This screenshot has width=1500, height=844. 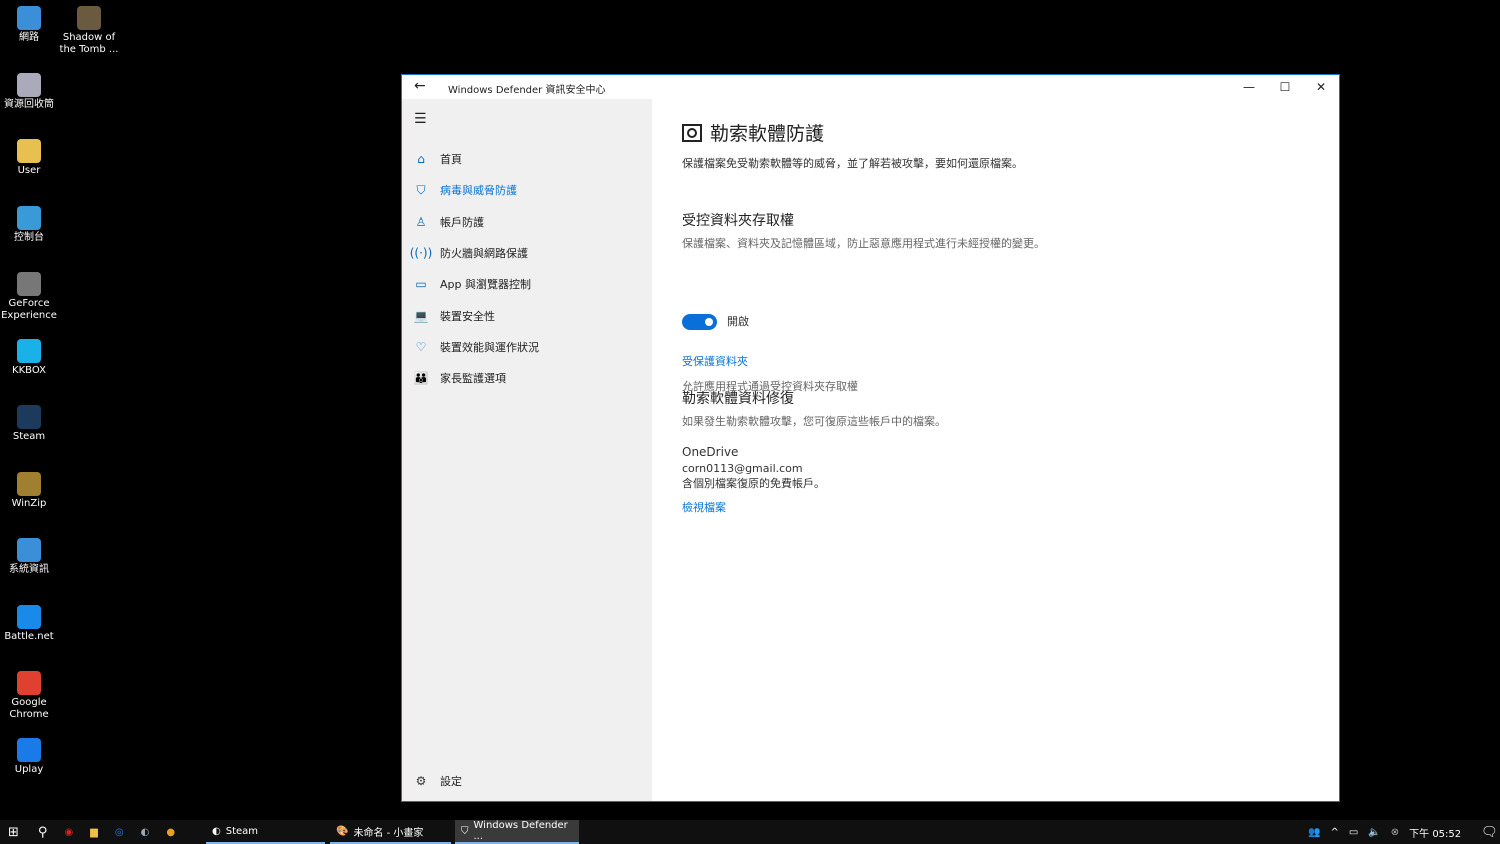 What do you see at coordinates (467, 316) in the screenshot?
I see `sidebar-item-label: 裝置安全性` at bounding box center [467, 316].